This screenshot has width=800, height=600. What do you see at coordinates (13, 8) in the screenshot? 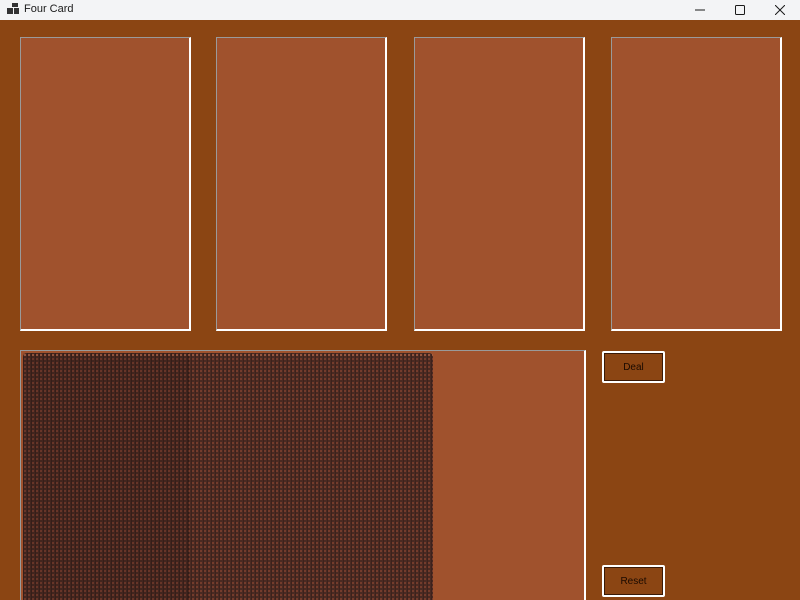
I see `app-window-icon` at bounding box center [13, 8].